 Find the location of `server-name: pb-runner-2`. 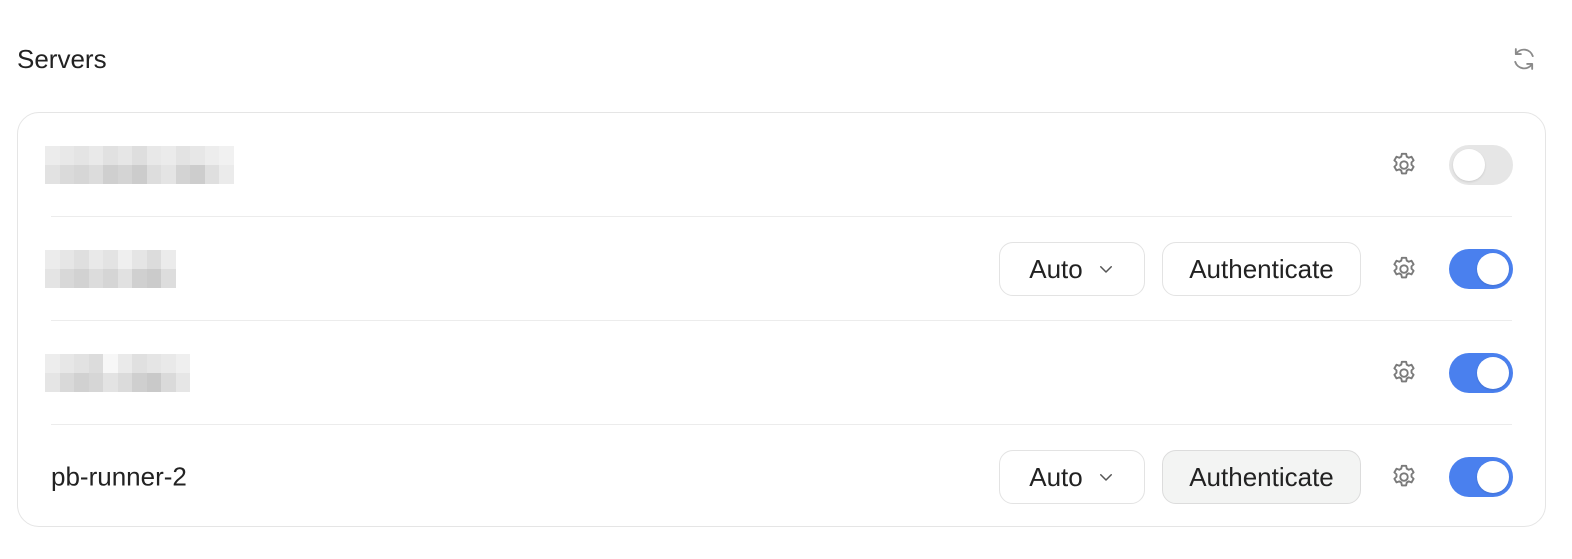

server-name: pb-runner-2 is located at coordinates (119, 476).